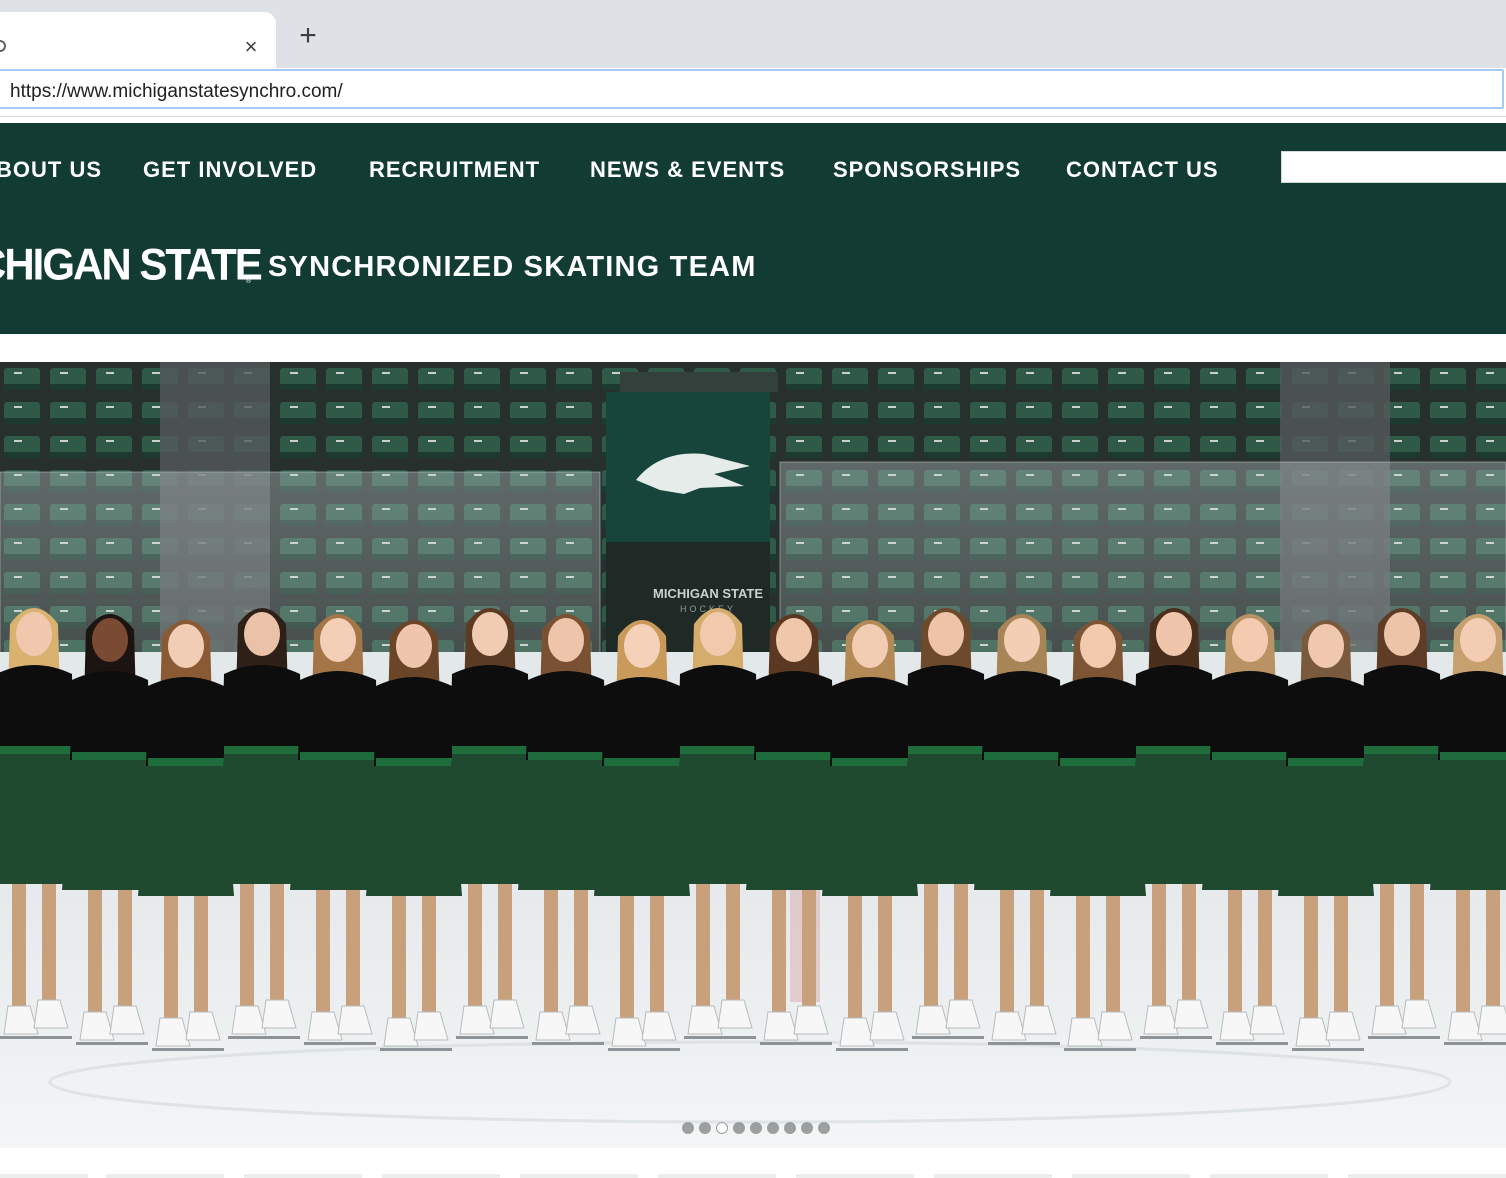  I want to click on browser-toolbar: https://www.michiganstatesynchro.com/, so click(753, 92).